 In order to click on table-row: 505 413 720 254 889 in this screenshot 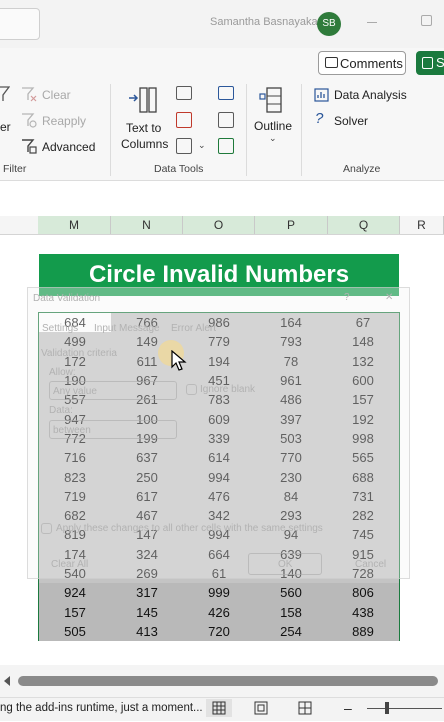, I will do `click(219, 631)`.